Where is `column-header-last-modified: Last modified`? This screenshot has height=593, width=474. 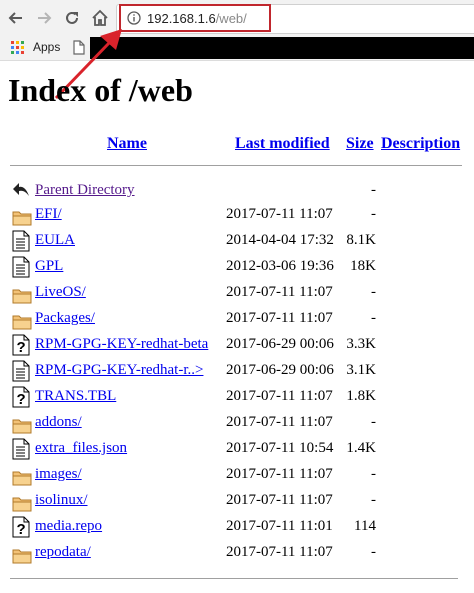
column-header-last-modified: Last modified is located at coordinates (282, 144).